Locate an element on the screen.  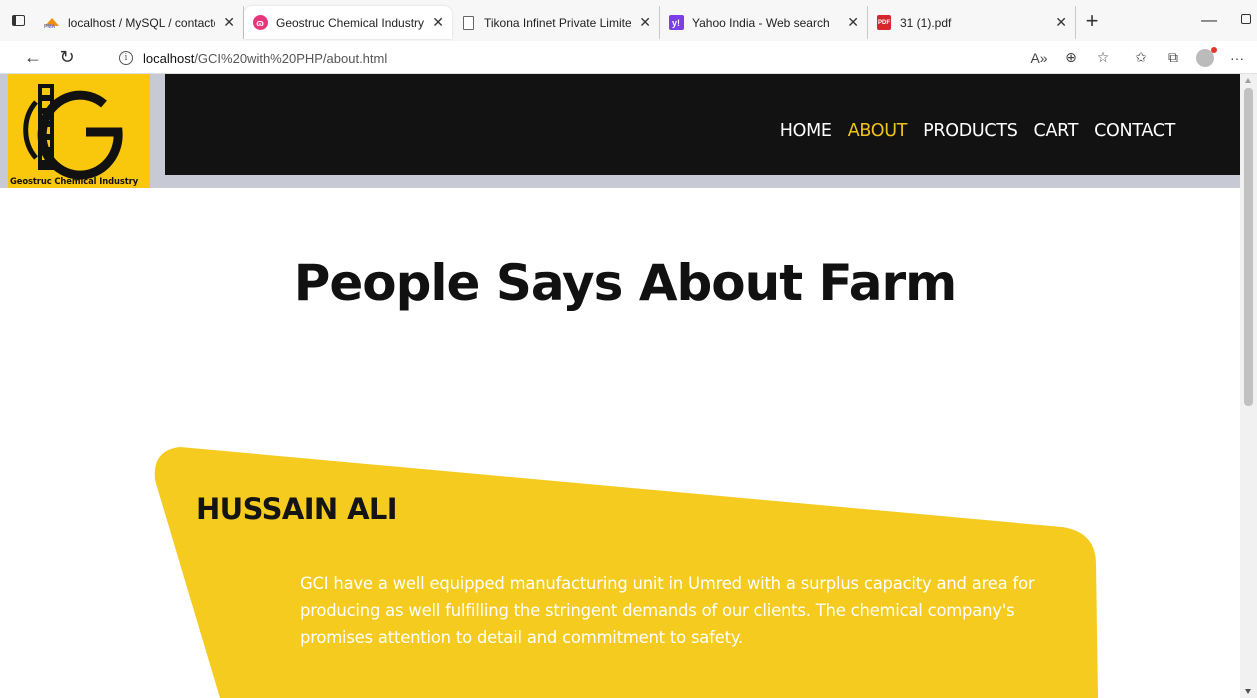
address-bar-actions: A» ⊕ ☆ ✩ ⧉ ··· is located at coordinates (1140, 57).